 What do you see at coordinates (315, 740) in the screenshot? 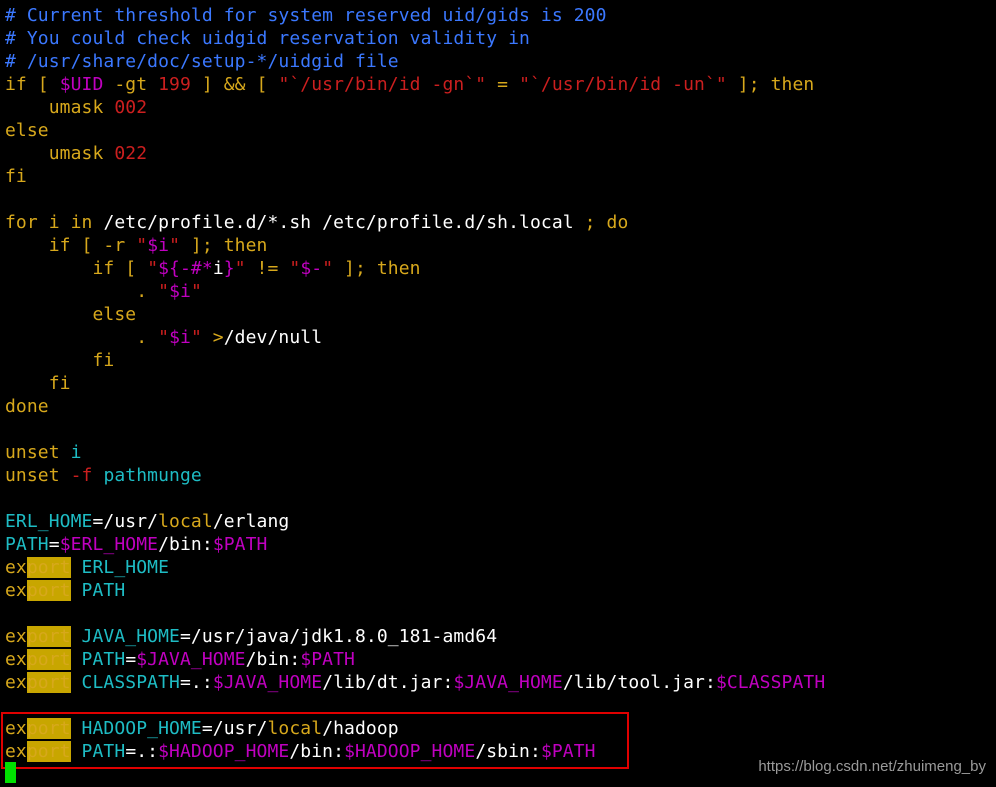
I see `annotation-highlight-box` at bounding box center [315, 740].